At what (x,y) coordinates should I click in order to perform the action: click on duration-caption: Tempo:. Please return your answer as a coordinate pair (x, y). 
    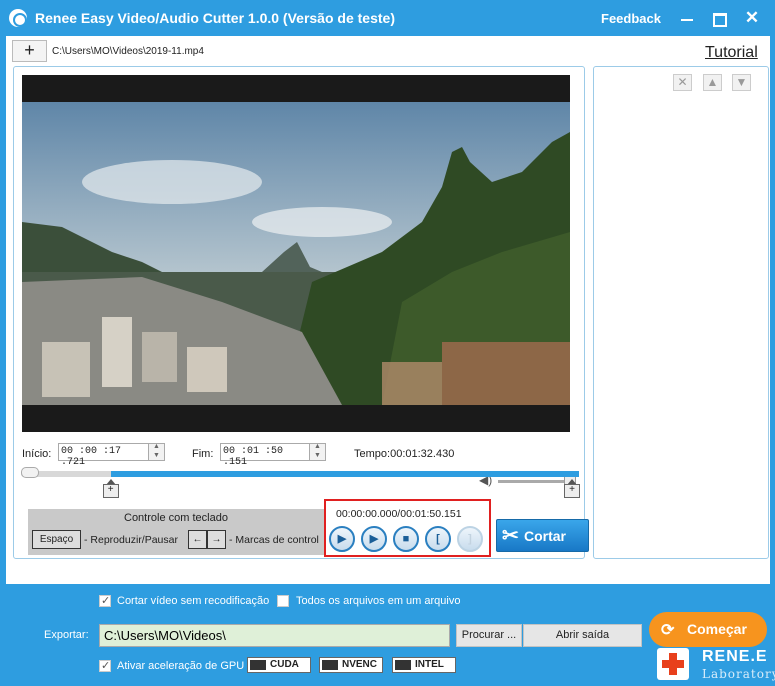
    Looking at the image, I should click on (372, 454).